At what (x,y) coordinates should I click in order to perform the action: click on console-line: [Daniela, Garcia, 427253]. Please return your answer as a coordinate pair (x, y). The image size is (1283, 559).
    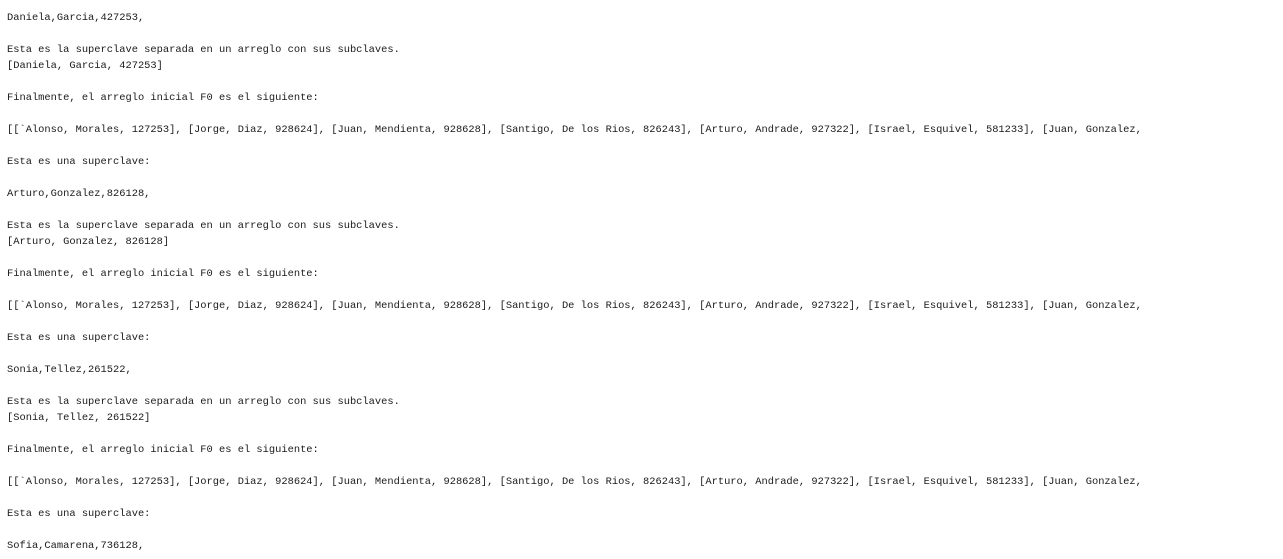
    Looking at the image, I should click on (85, 66).